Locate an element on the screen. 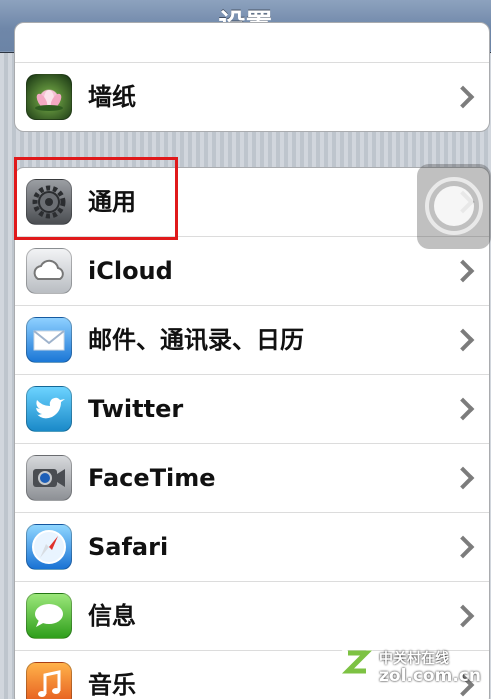  highlight-box is located at coordinates (96, 198).